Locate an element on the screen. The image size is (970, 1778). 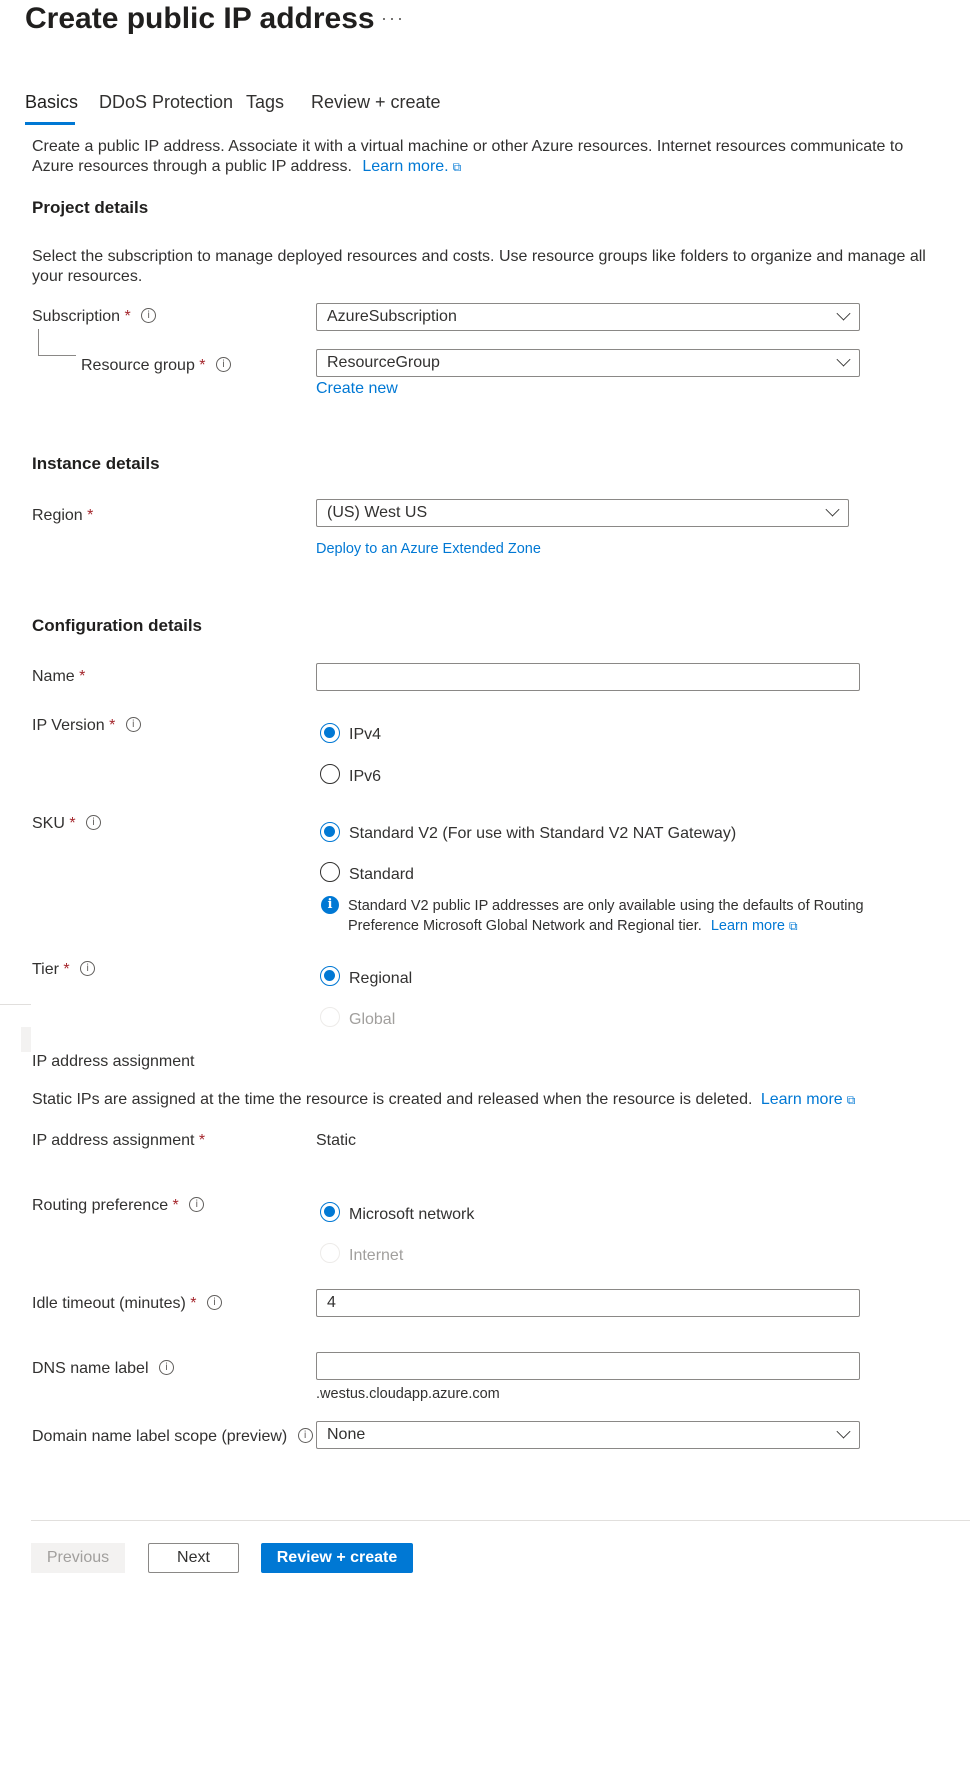
resource-group-select: ResourceGroup is located at coordinates (588, 363).